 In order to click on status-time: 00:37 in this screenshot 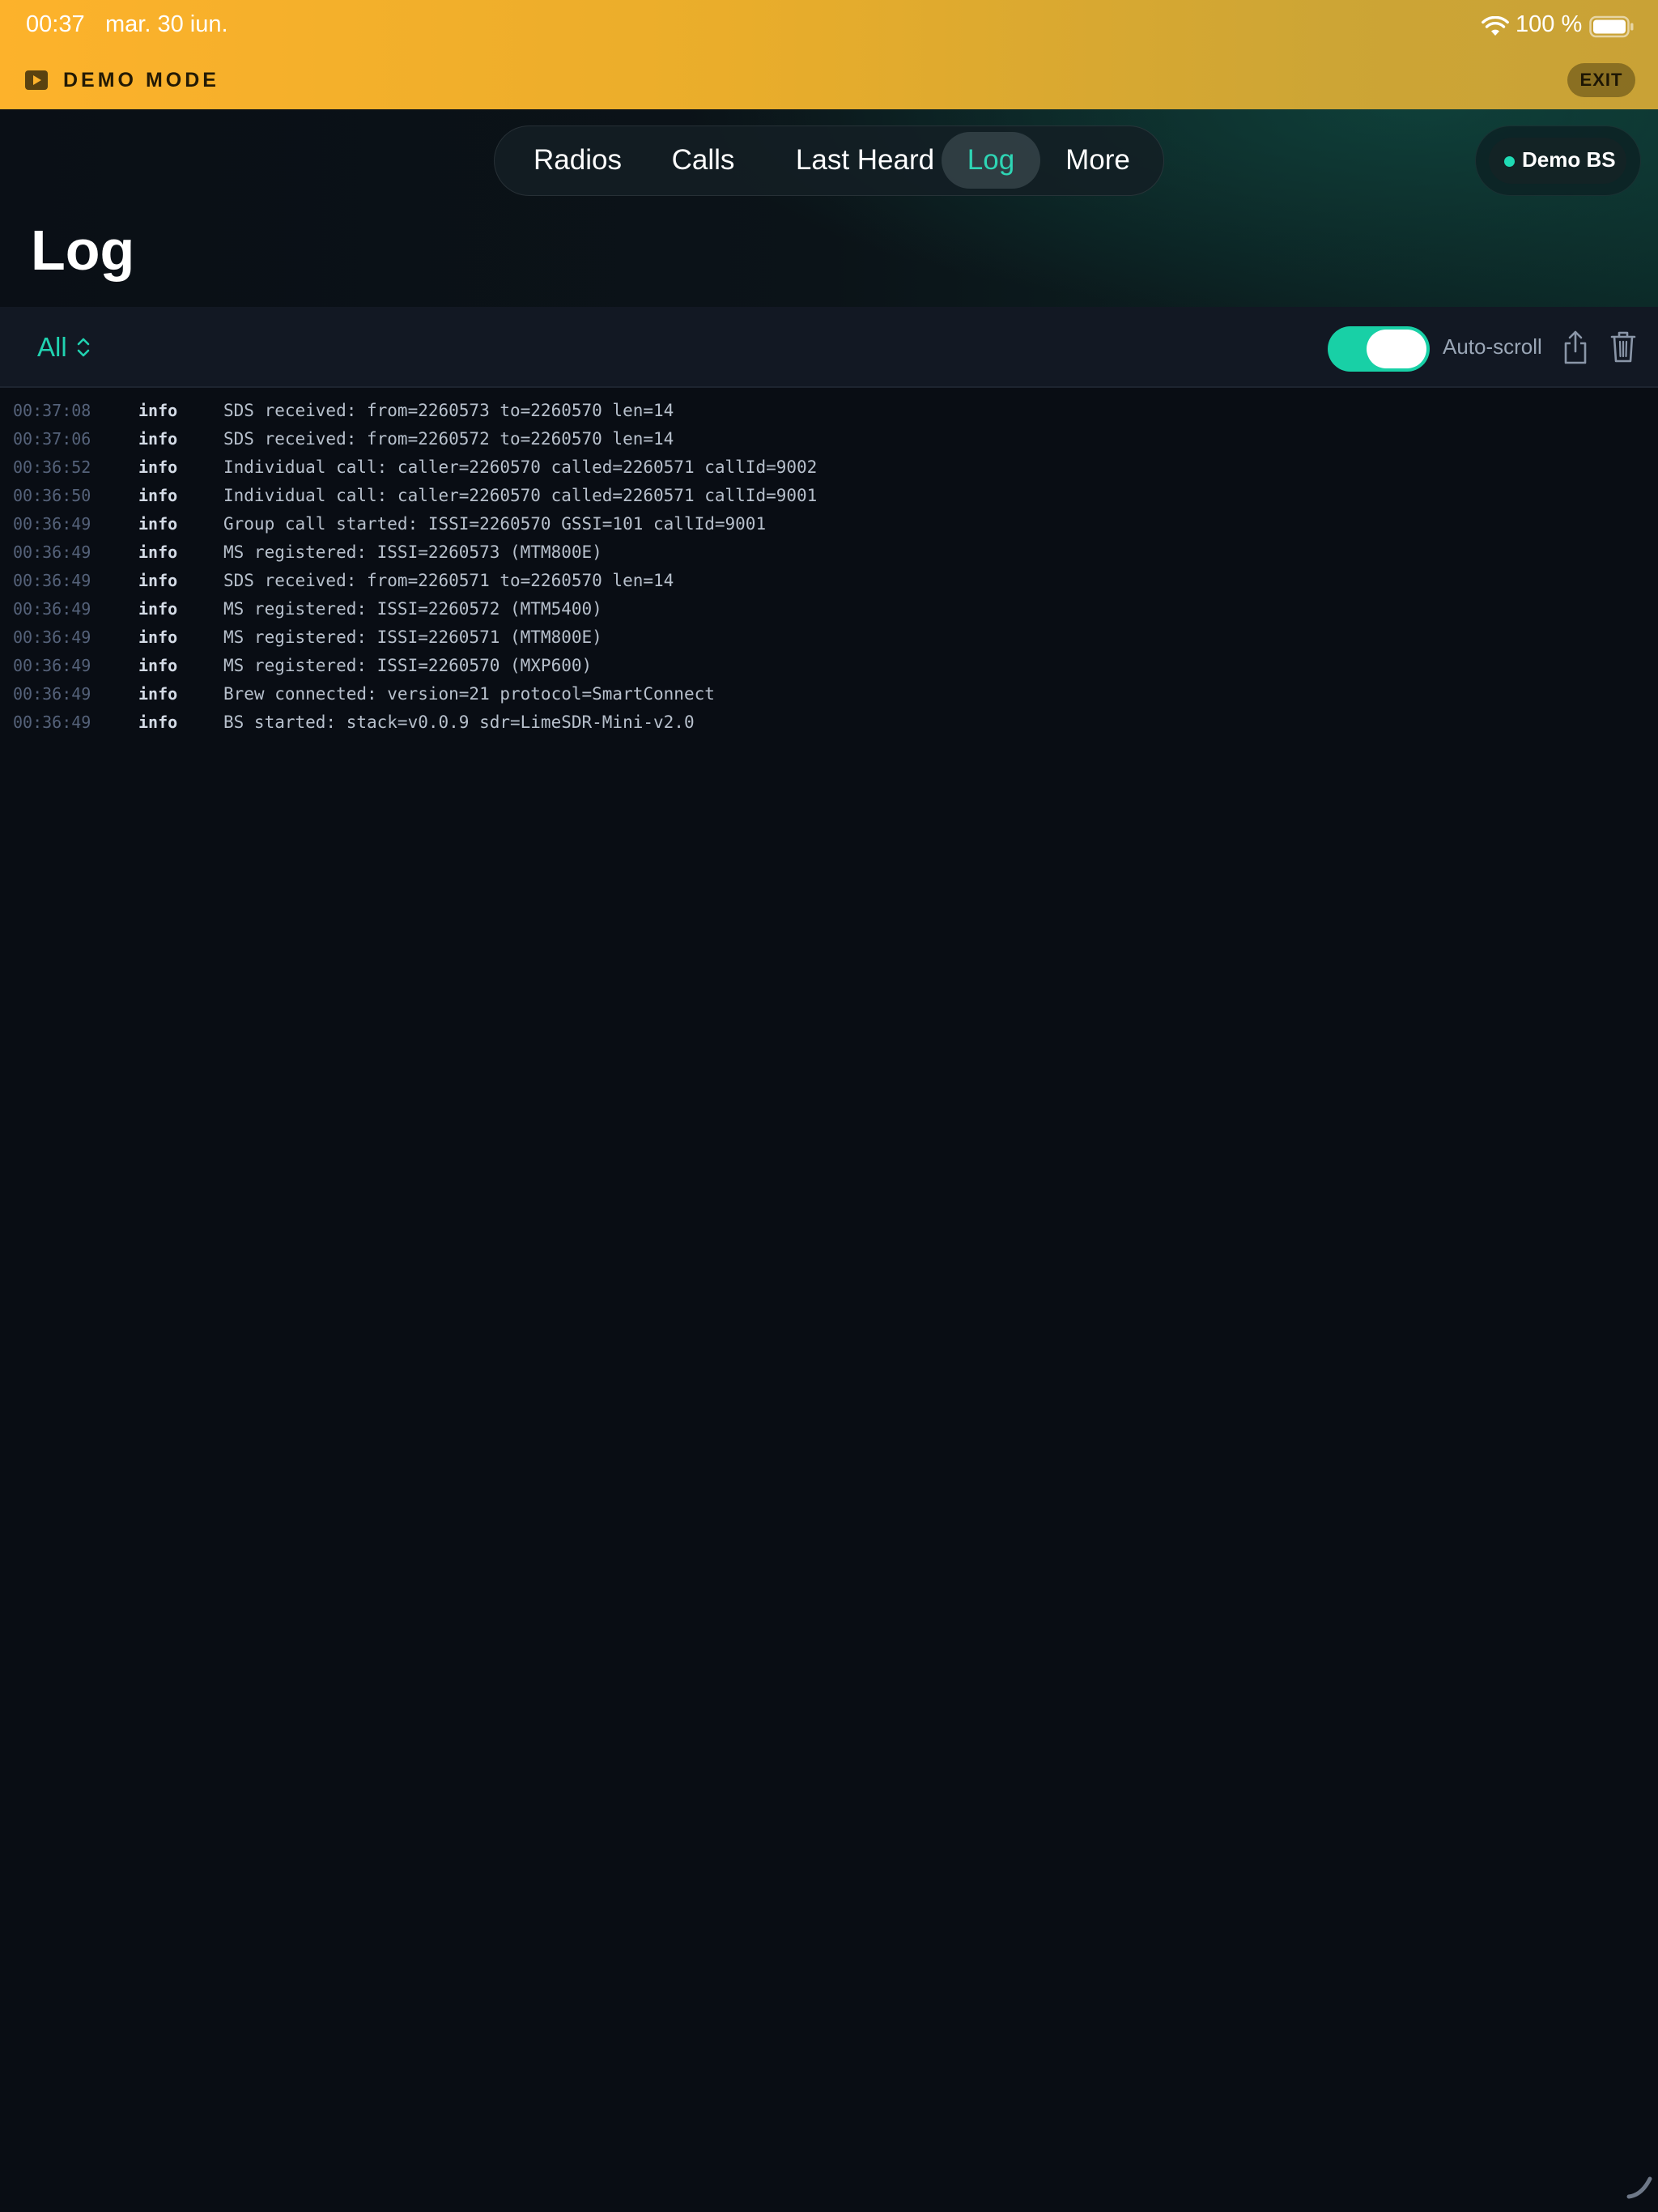, I will do `click(55, 24)`.